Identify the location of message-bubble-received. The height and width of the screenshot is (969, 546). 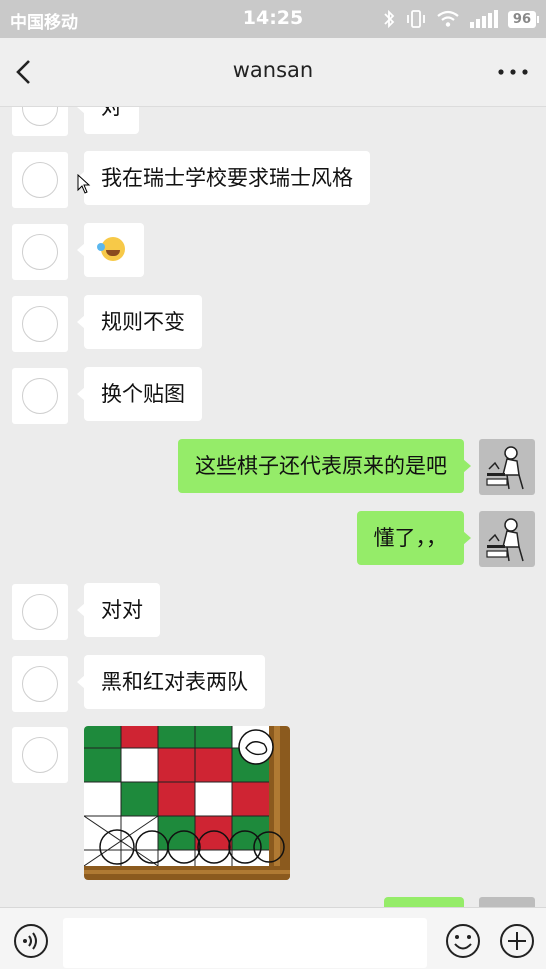
(110, 250).